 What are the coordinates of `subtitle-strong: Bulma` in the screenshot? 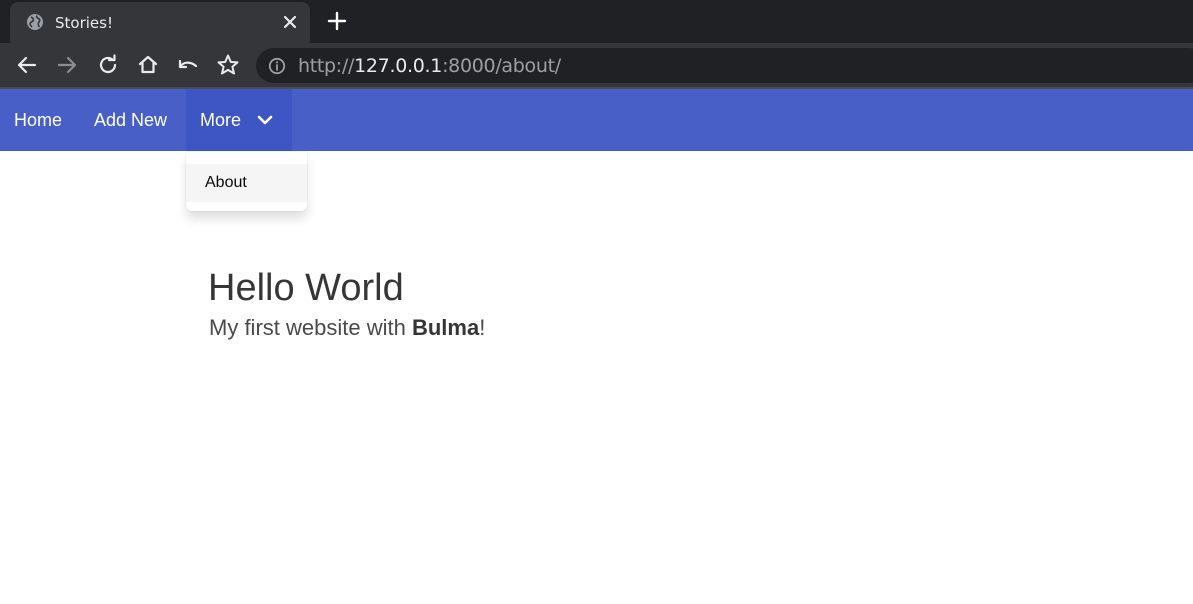 It's located at (445, 327).